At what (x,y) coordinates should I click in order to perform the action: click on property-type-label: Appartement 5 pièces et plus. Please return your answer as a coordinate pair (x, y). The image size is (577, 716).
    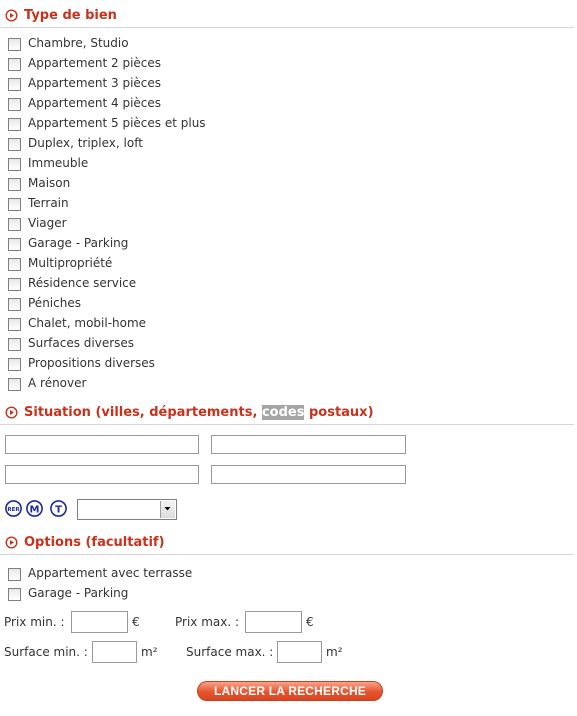
    Looking at the image, I should click on (117, 123).